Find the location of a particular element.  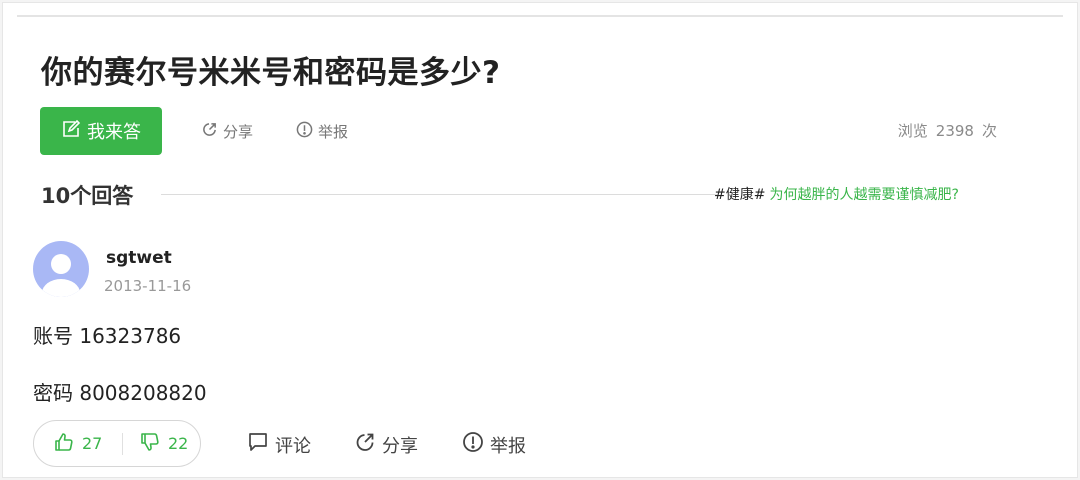

answers-divider is located at coordinates (439, 194).